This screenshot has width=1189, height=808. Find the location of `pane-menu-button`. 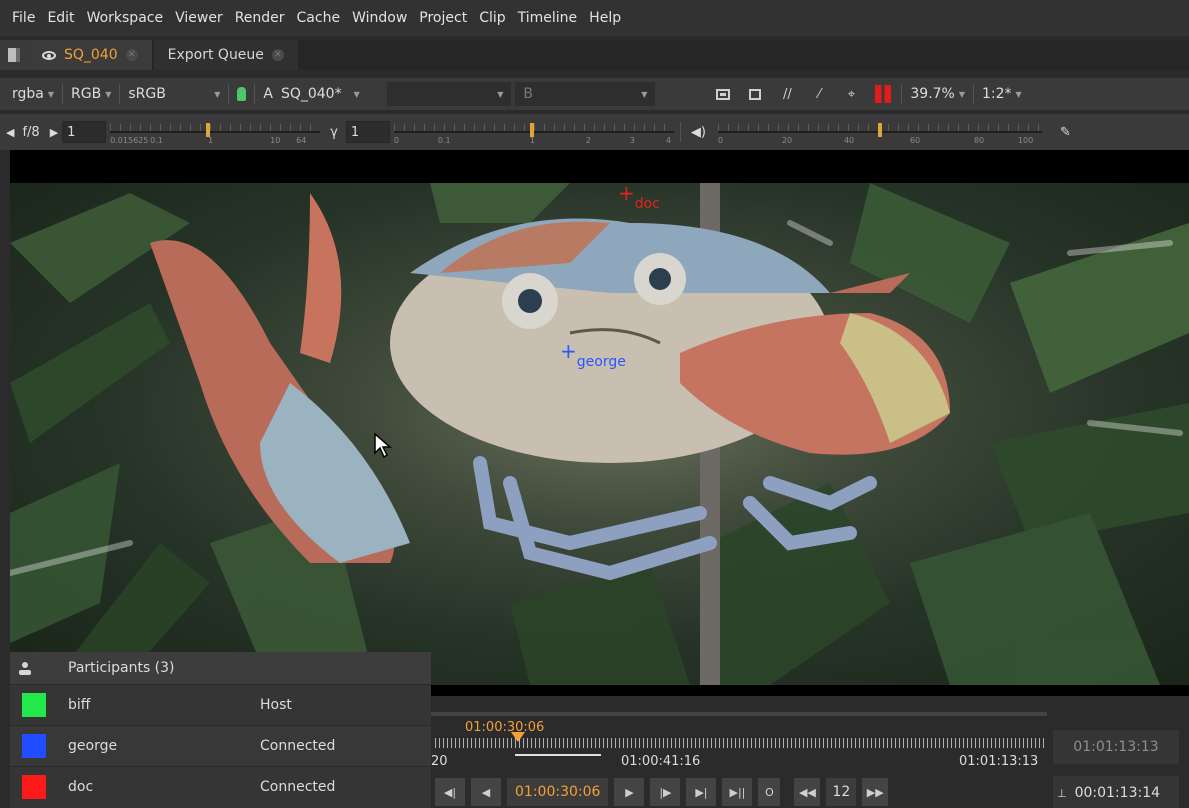

pane-menu-button is located at coordinates (14, 55).